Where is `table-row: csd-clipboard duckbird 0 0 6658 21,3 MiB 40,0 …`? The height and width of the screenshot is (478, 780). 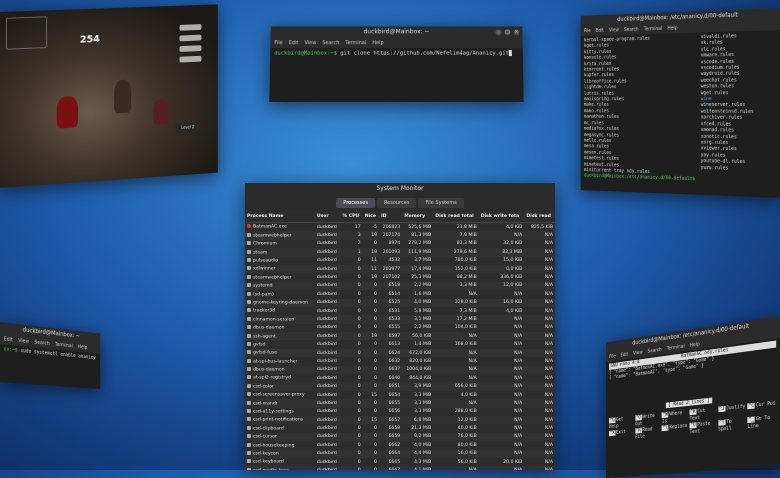
table-row: csd-clipboard duckbird 0 0 6658 21,3 MiB 40,0 … is located at coordinates (400, 428).